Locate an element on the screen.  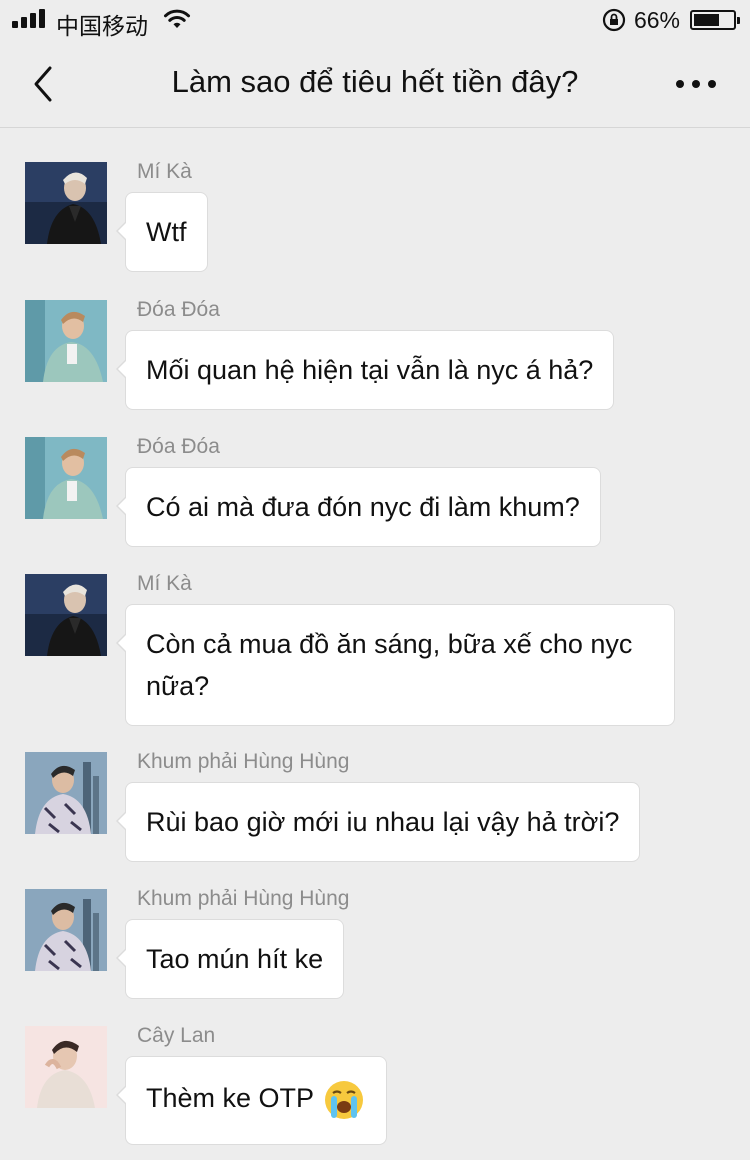
nav-bar: Làm sao để tiêu hết tiền đây? is located at coordinates (375, 84).